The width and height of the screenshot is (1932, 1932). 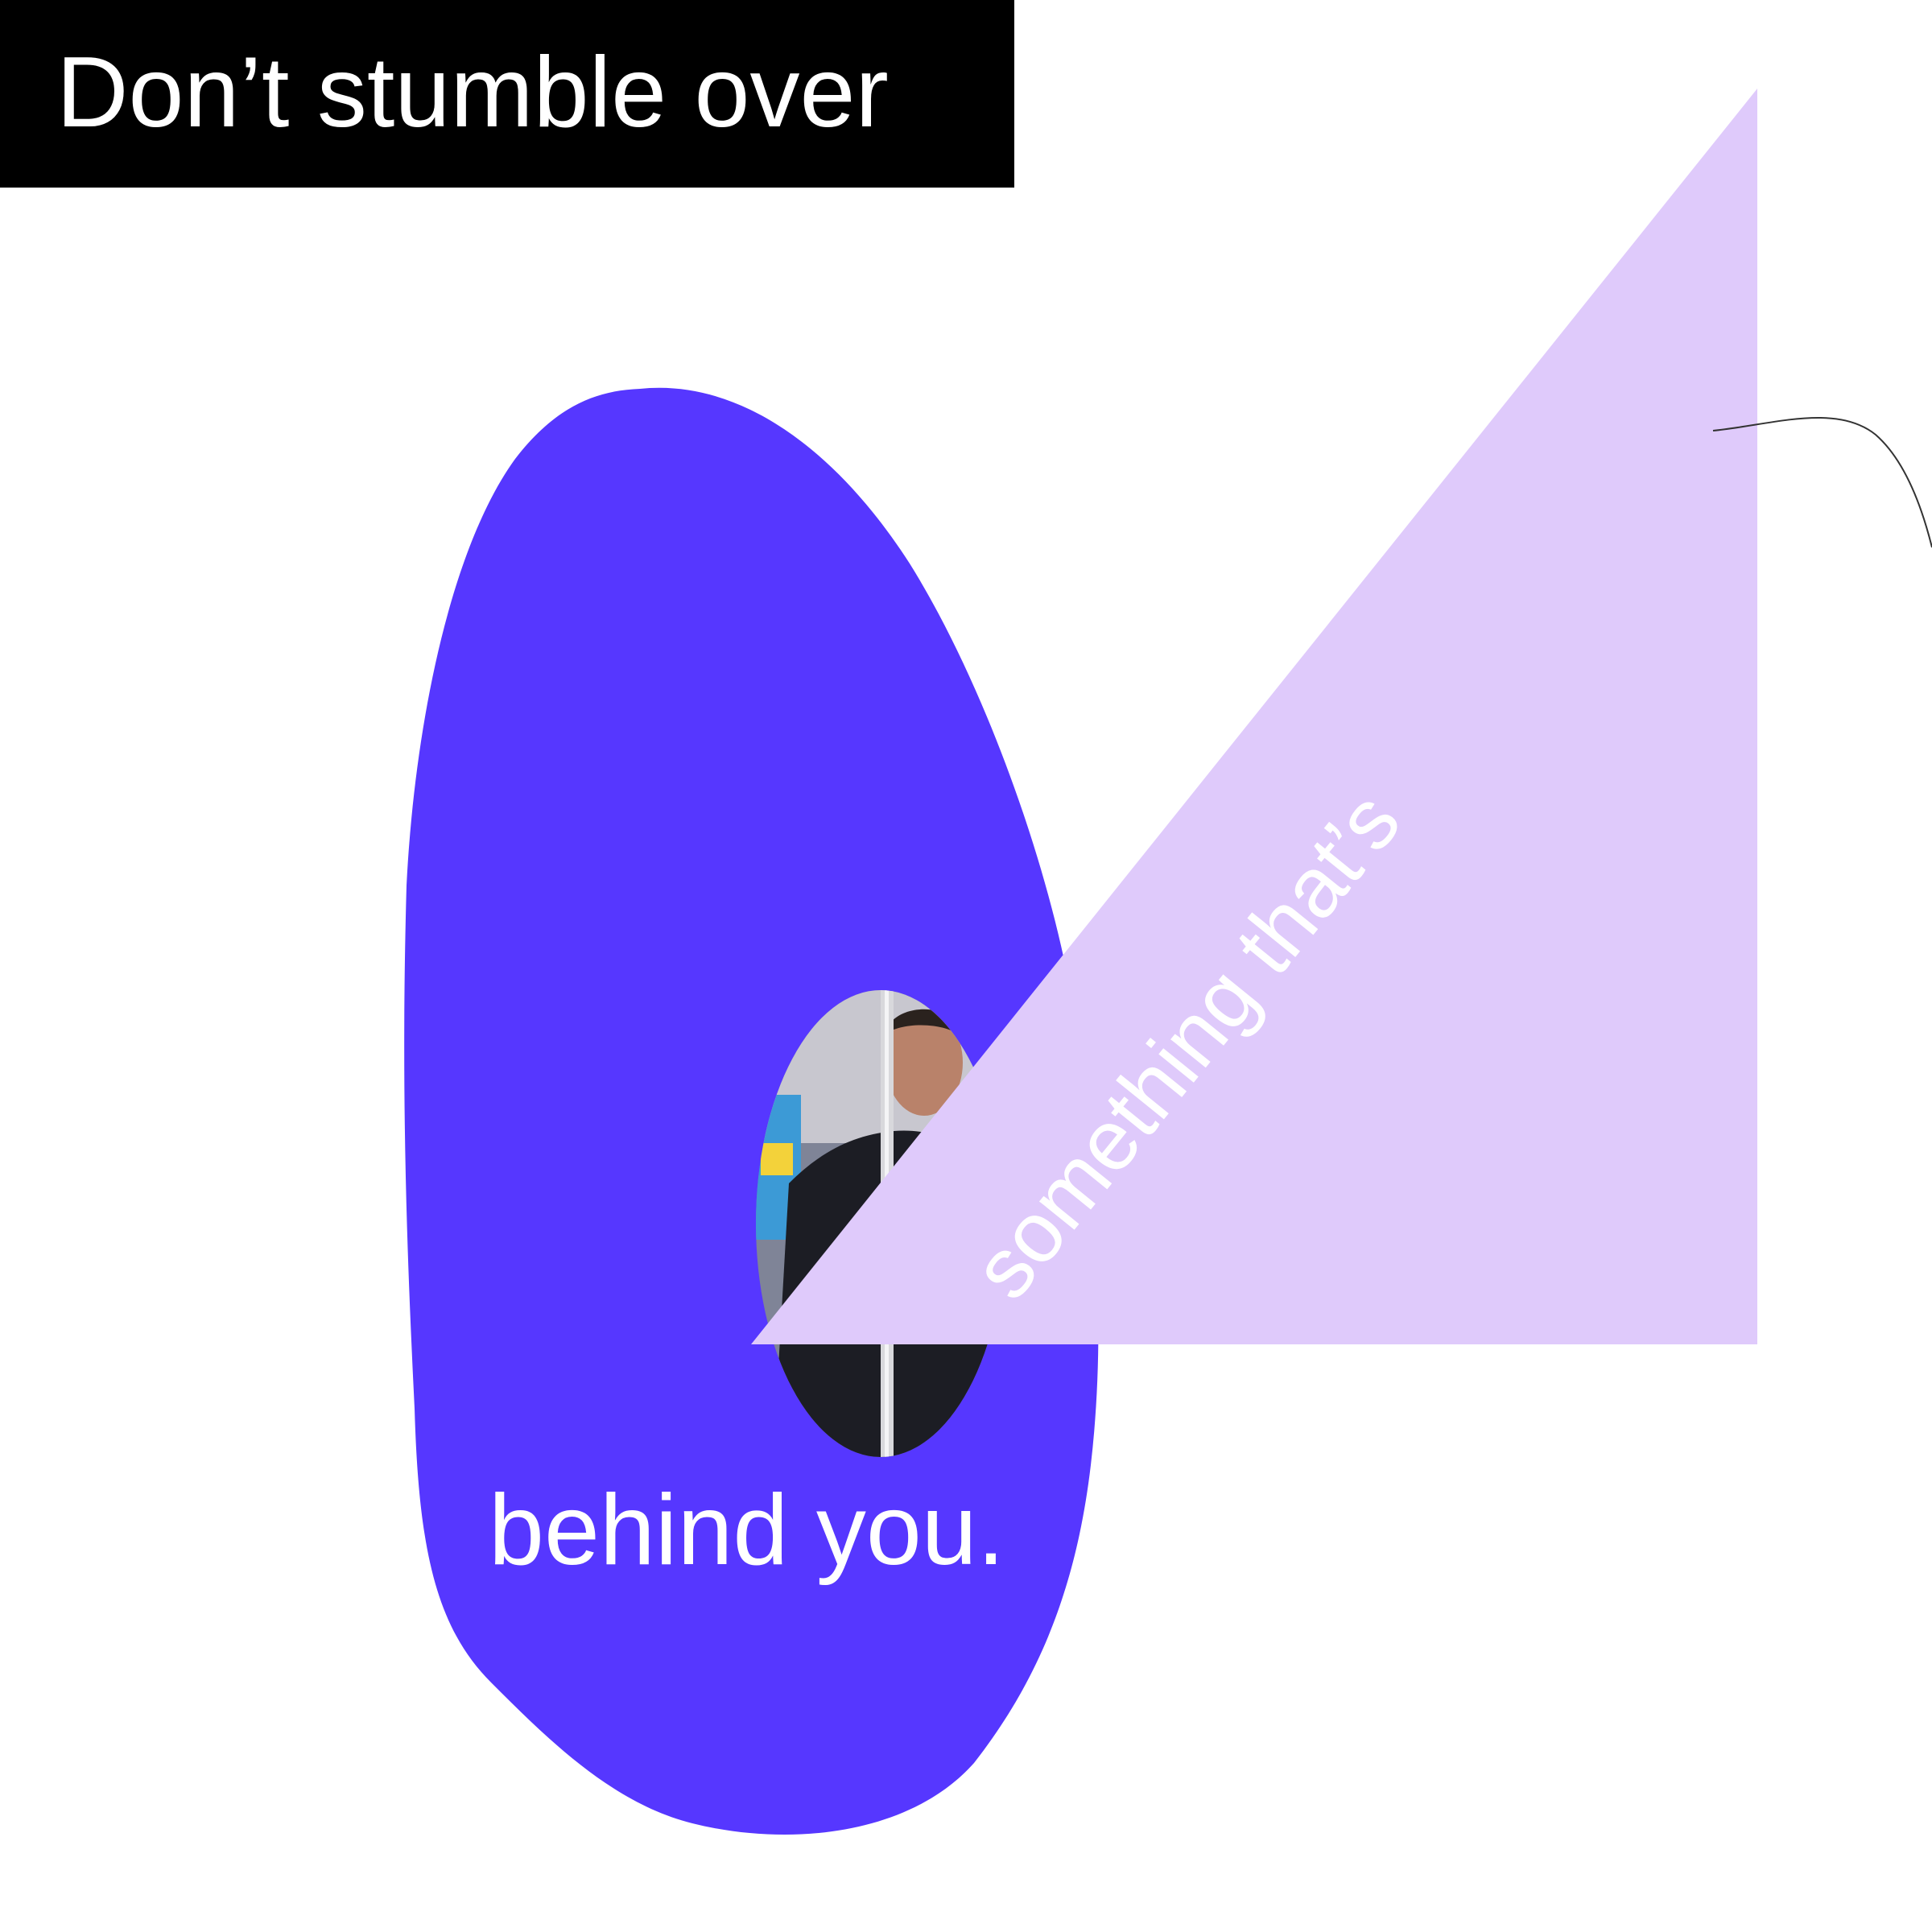 I want to click on headline-box: Don’t stumble over, so click(x=507, y=94).